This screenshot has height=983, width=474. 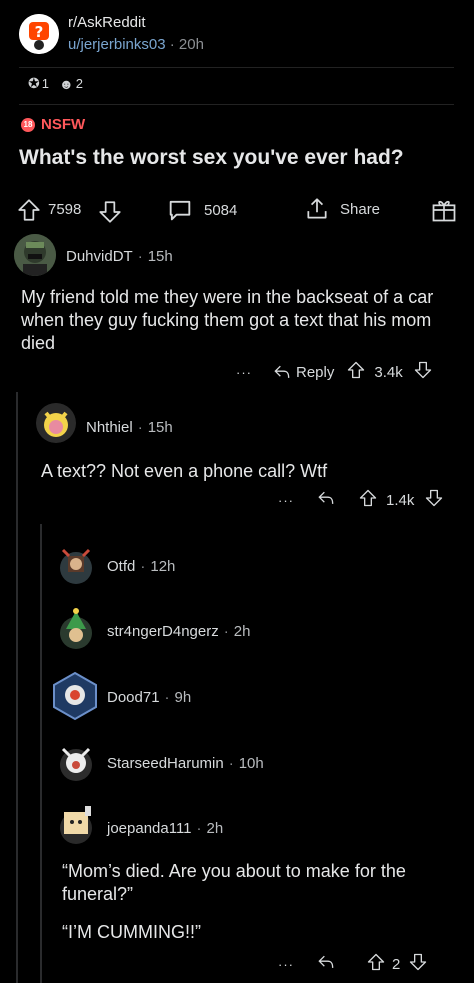 I want to click on award-2-icon: ☻, so click(x=66, y=83).